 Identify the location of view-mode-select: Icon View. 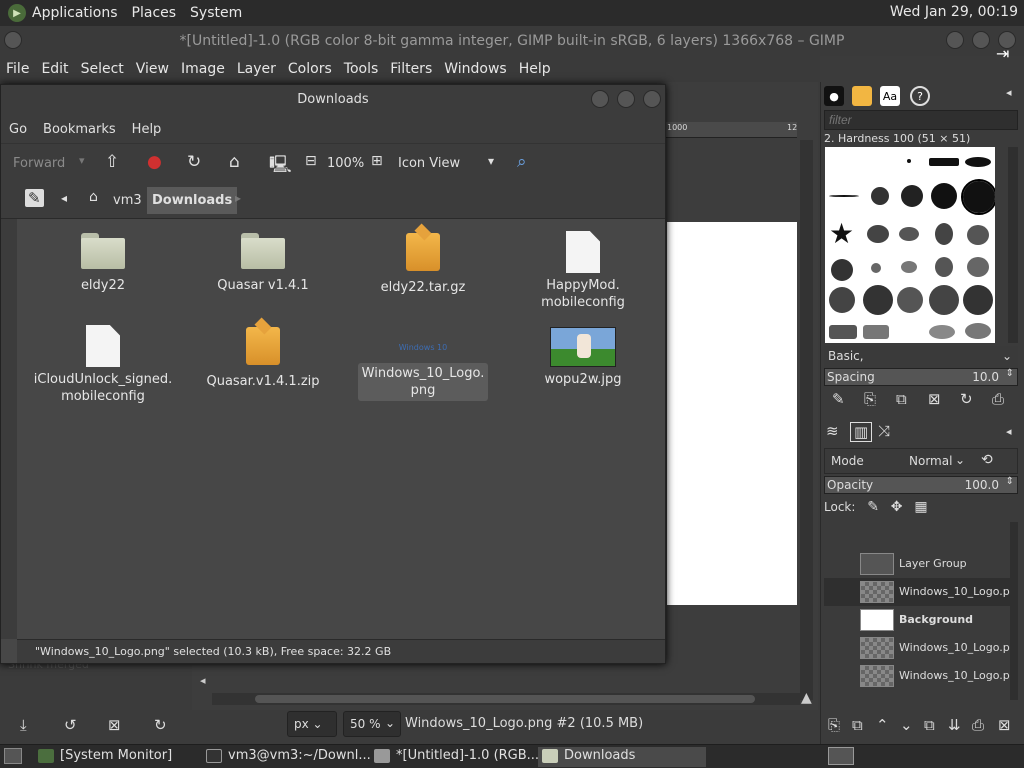
(429, 163).